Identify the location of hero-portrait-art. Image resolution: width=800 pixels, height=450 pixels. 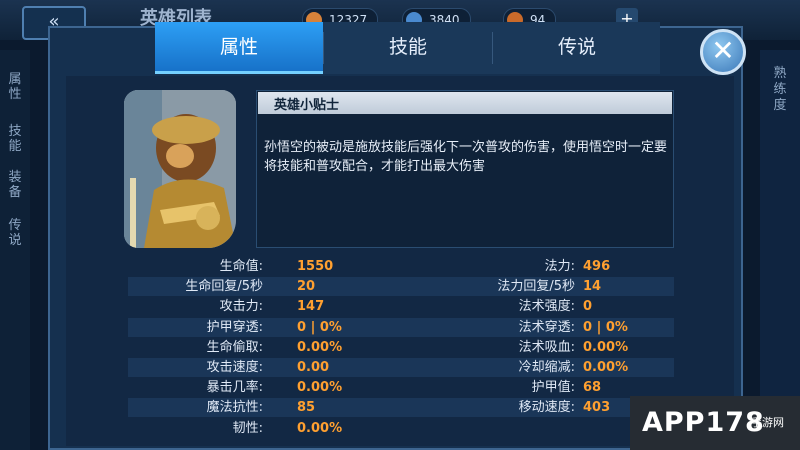
(180, 169).